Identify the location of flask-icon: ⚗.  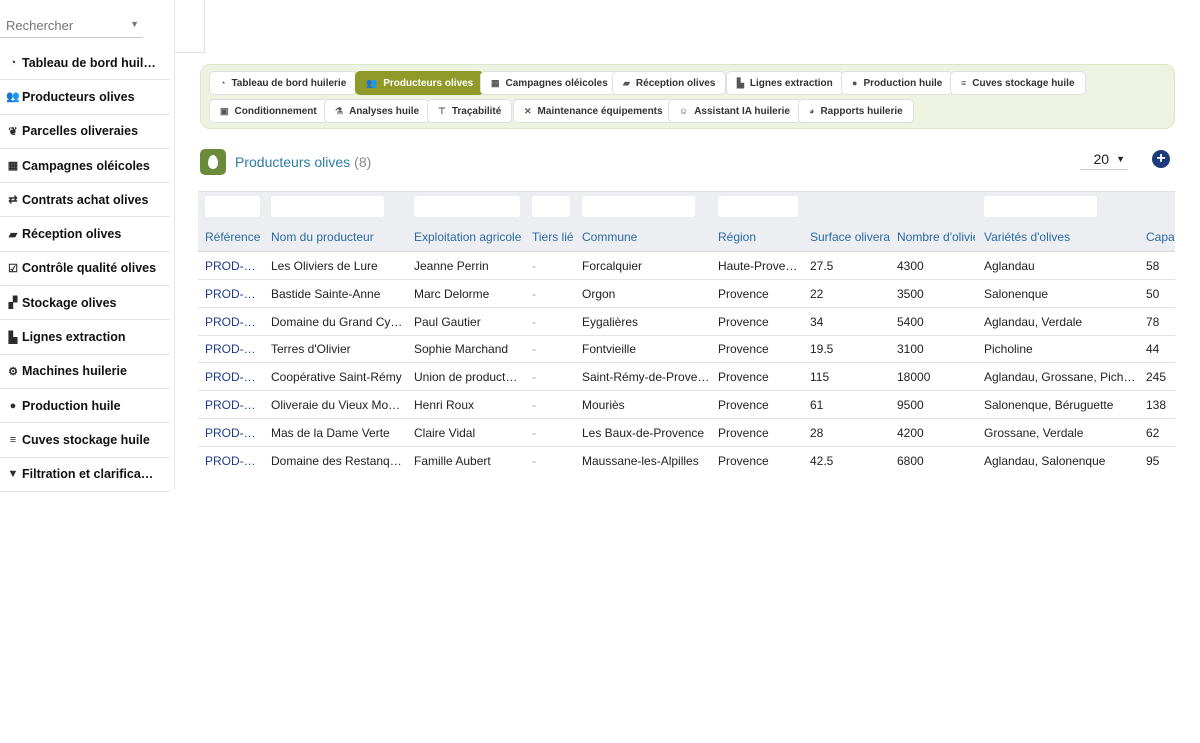
(339, 110).